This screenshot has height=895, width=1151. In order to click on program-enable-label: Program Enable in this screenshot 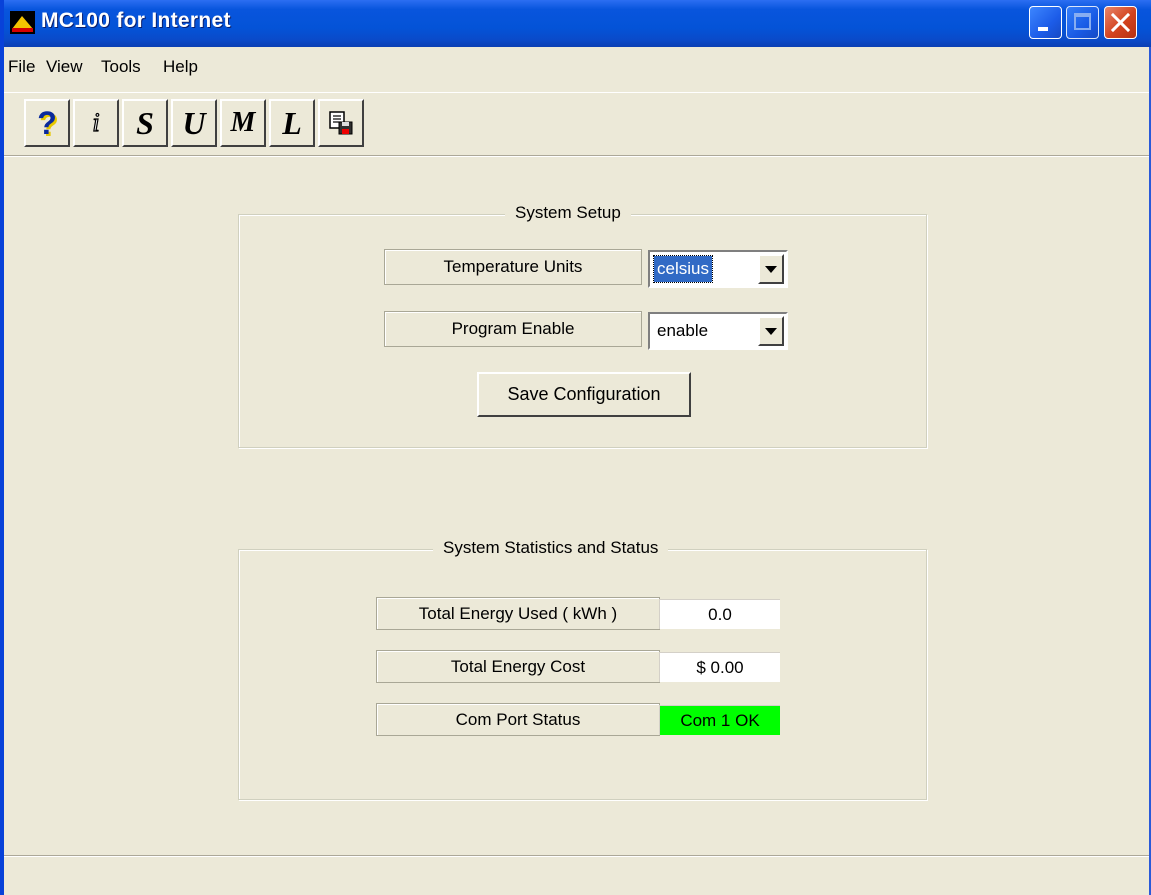, I will do `click(513, 329)`.